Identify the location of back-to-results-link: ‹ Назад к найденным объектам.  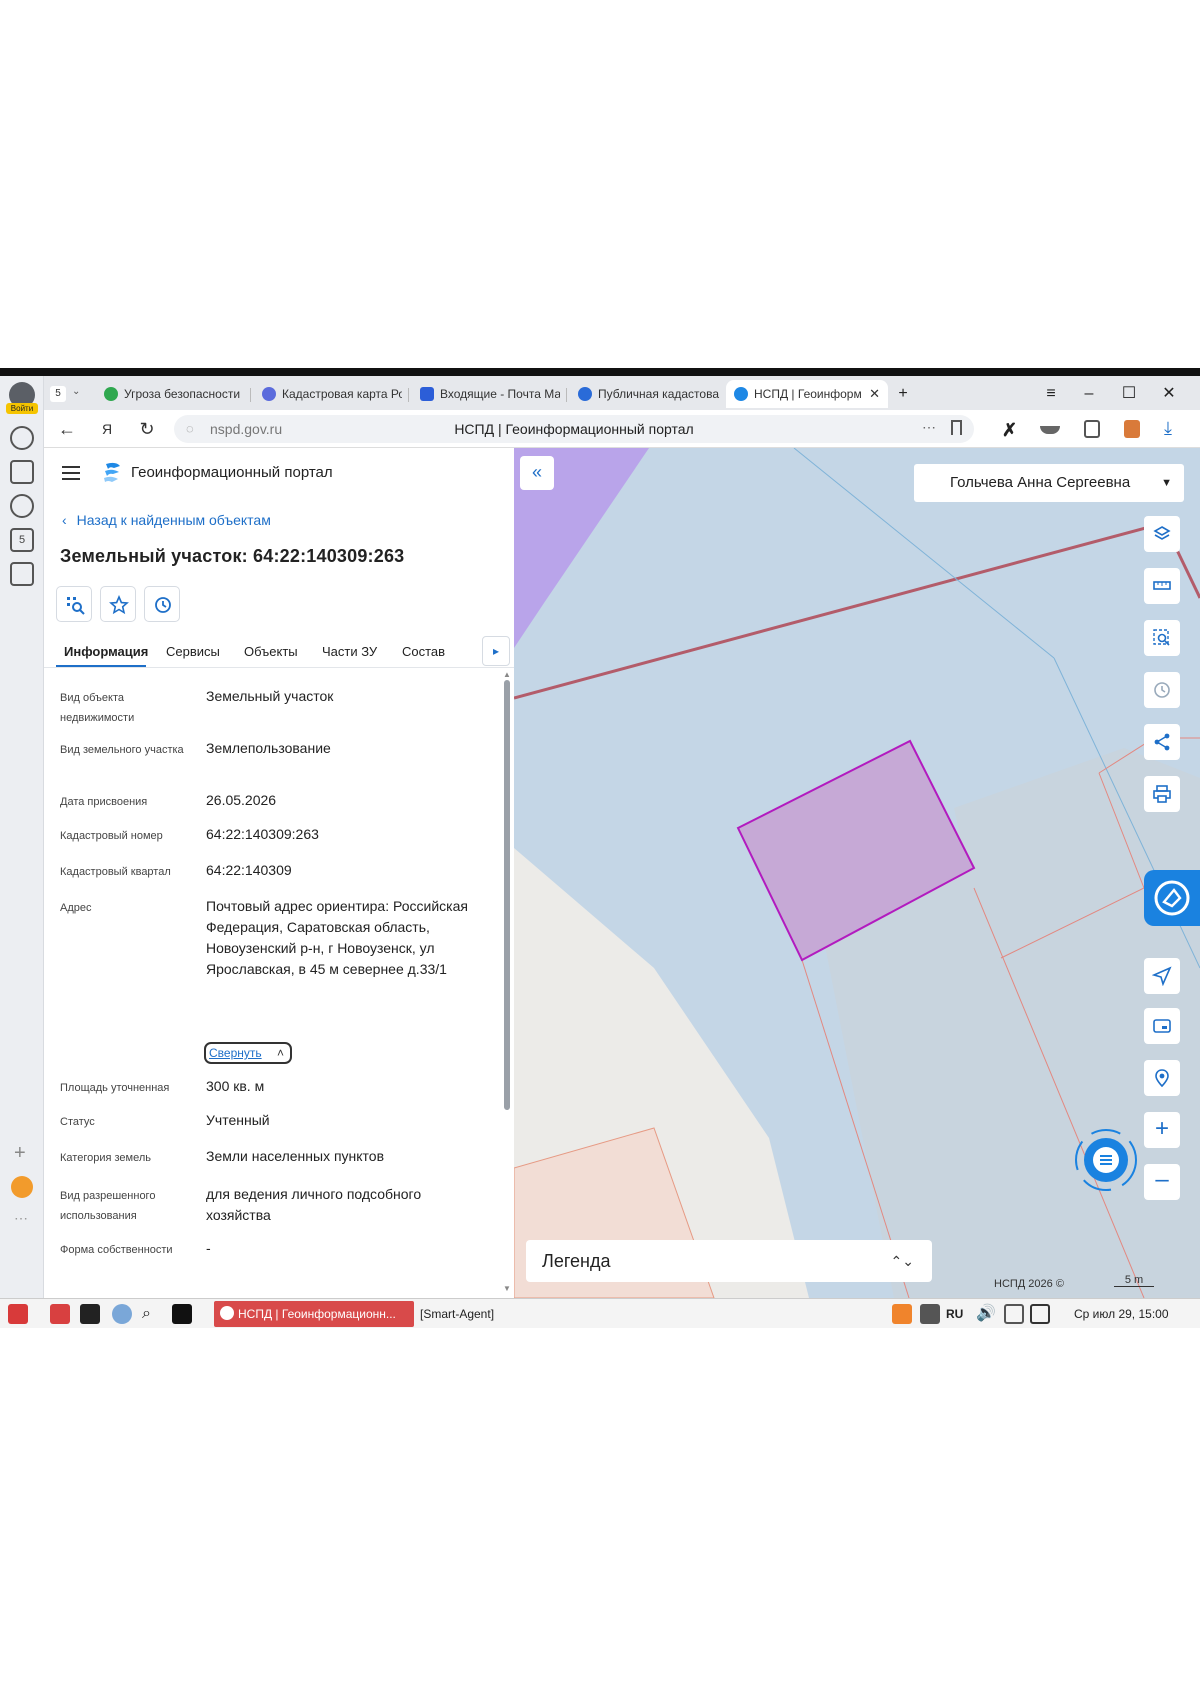
(166, 520).